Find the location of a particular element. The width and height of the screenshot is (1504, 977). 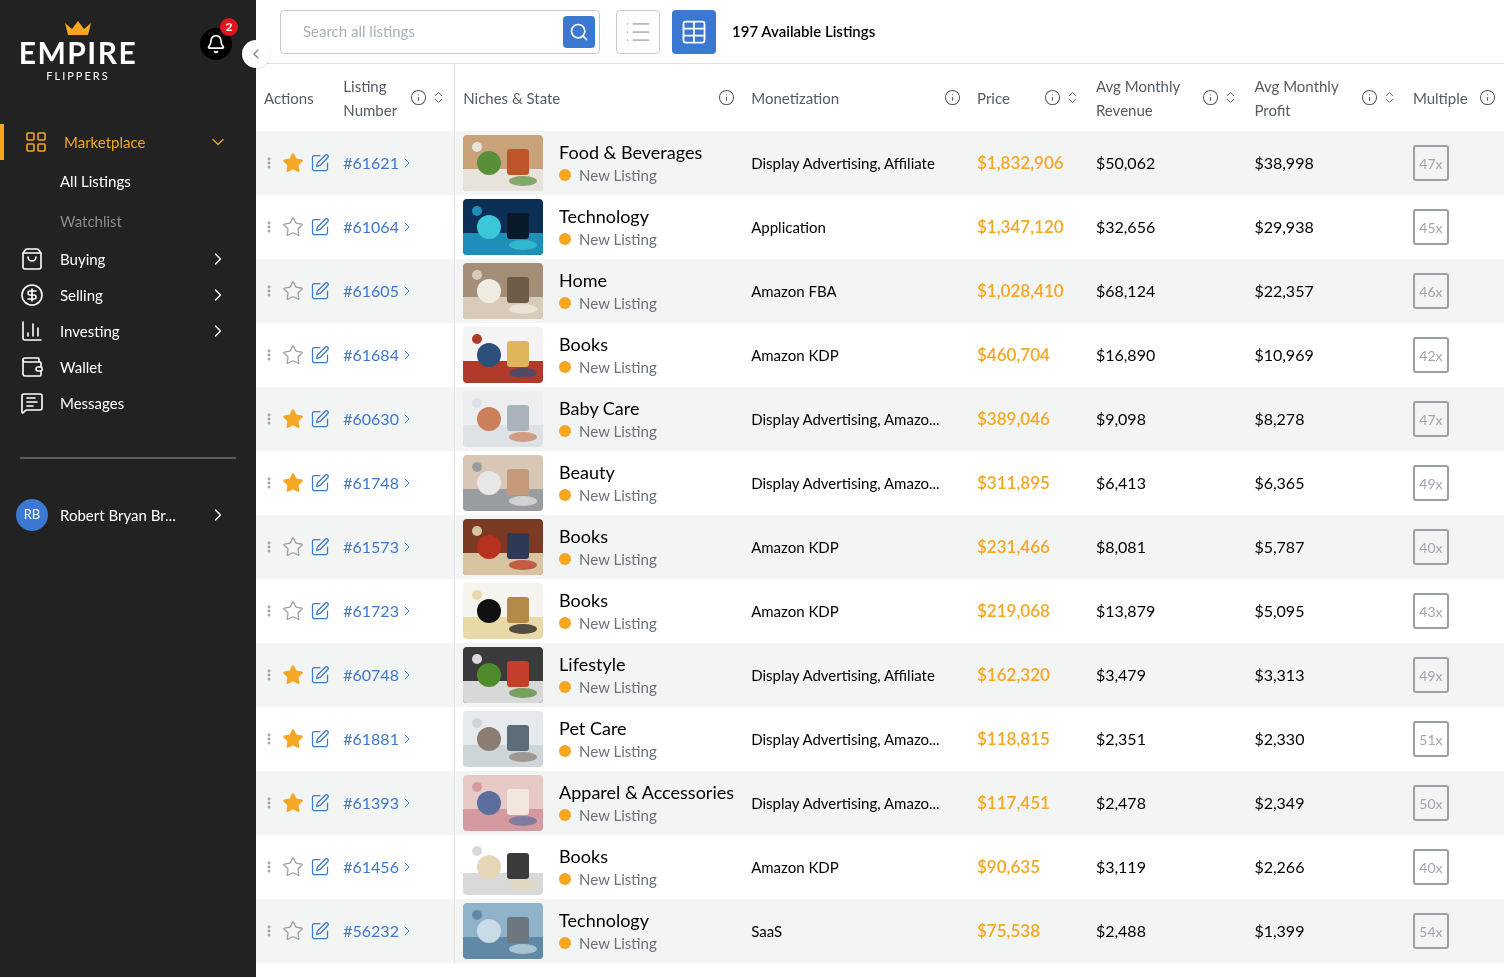

monetization-text: SaaS is located at coordinates (767, 931).